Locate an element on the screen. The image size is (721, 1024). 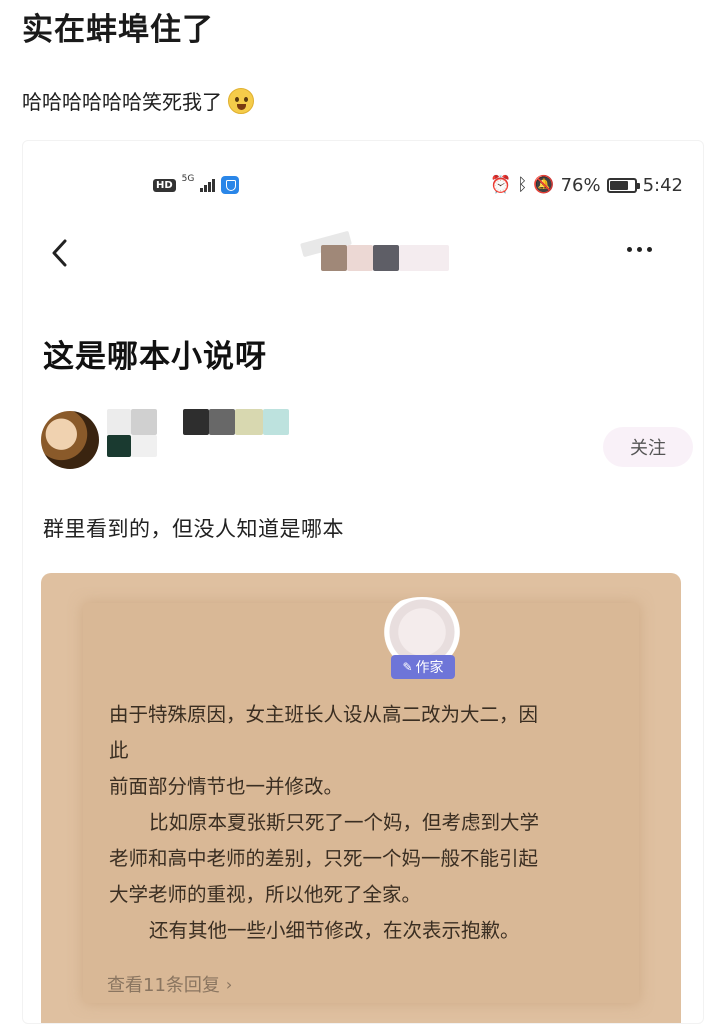
nav-bar is located at coordinates (363, 253).